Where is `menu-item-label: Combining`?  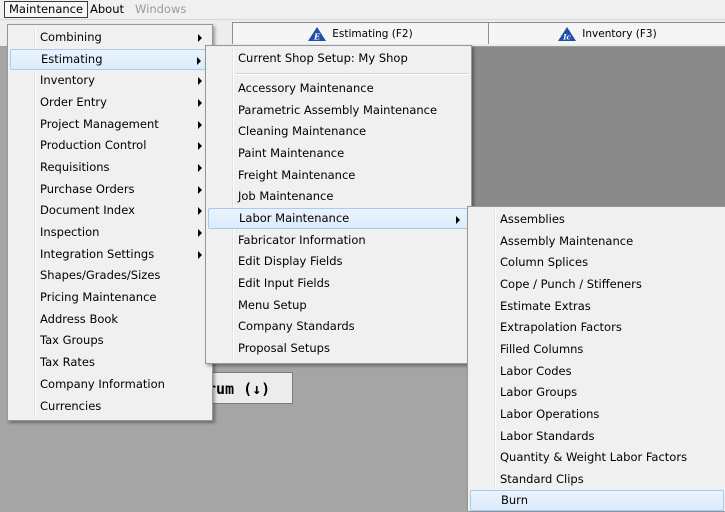
menu-item-label: Combining is located at coordinates (71, 37).